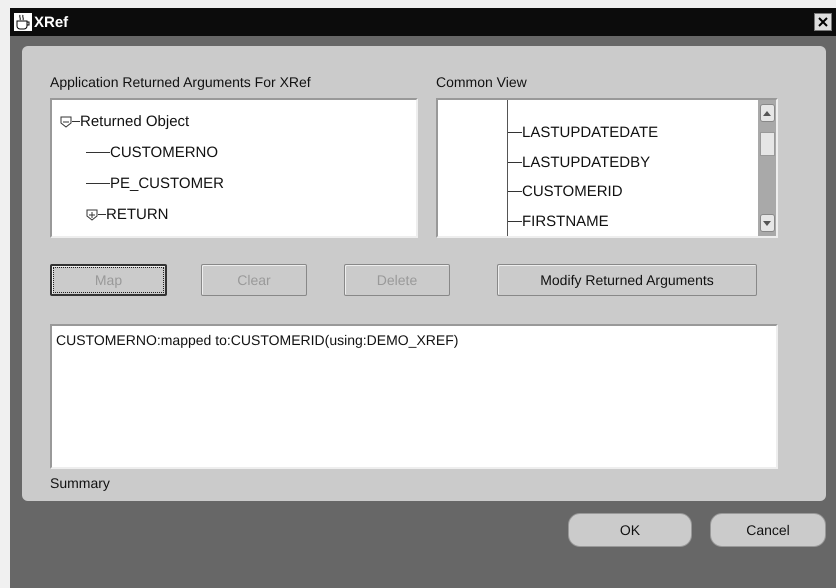  What do you see at coordinates (586, 162) in the screenshot?
I see `tree-item: LASTUPDATEDBY` at bounding box center [586, 162].